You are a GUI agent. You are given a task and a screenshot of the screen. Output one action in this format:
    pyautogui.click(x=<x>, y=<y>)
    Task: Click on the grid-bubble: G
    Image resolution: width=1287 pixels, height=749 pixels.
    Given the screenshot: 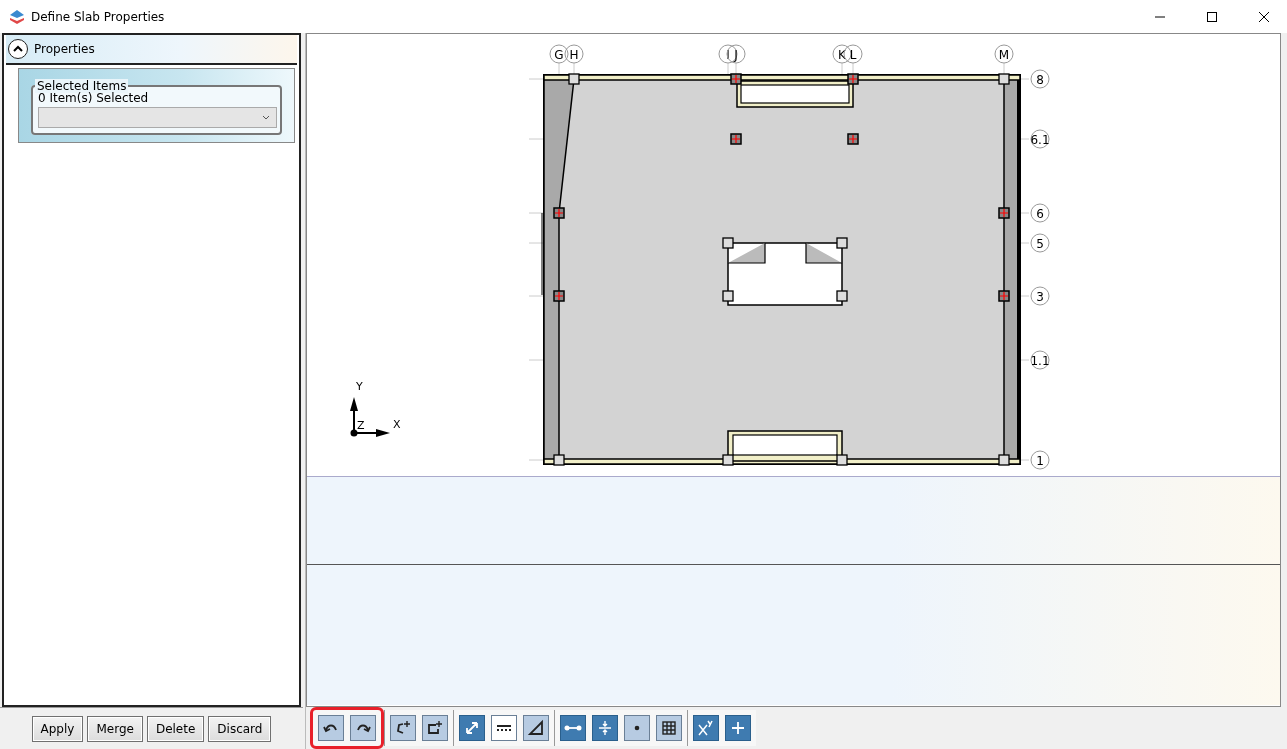 What is the action you would take?
    pyautogui.click(x=559, y=54)
    